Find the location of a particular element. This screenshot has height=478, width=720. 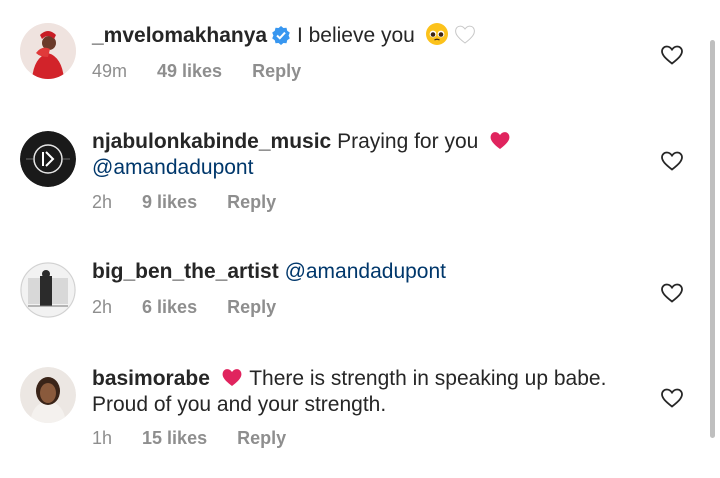

comment-likes: 9 likes is located at coordinates (169, 202).